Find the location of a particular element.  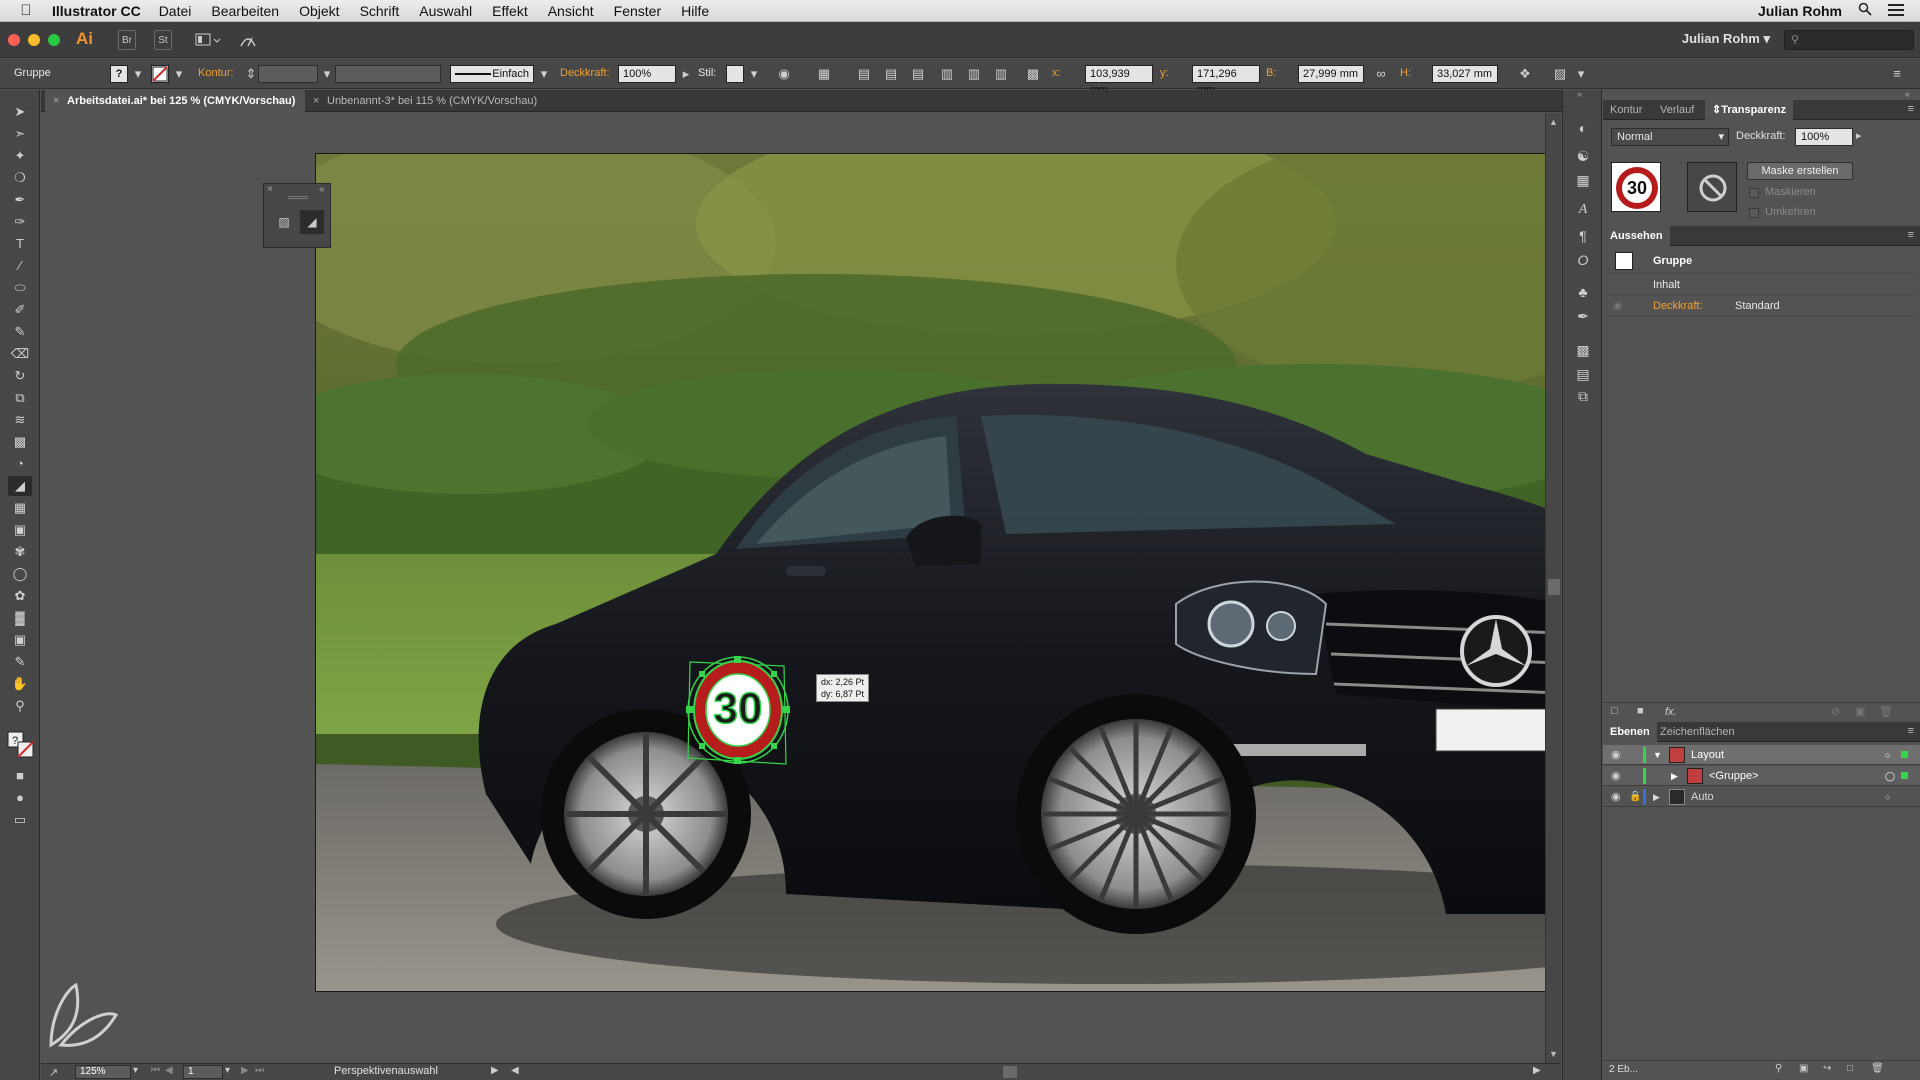

locate-object-icon: ⚲ is located at coordinates (1778, 1068).